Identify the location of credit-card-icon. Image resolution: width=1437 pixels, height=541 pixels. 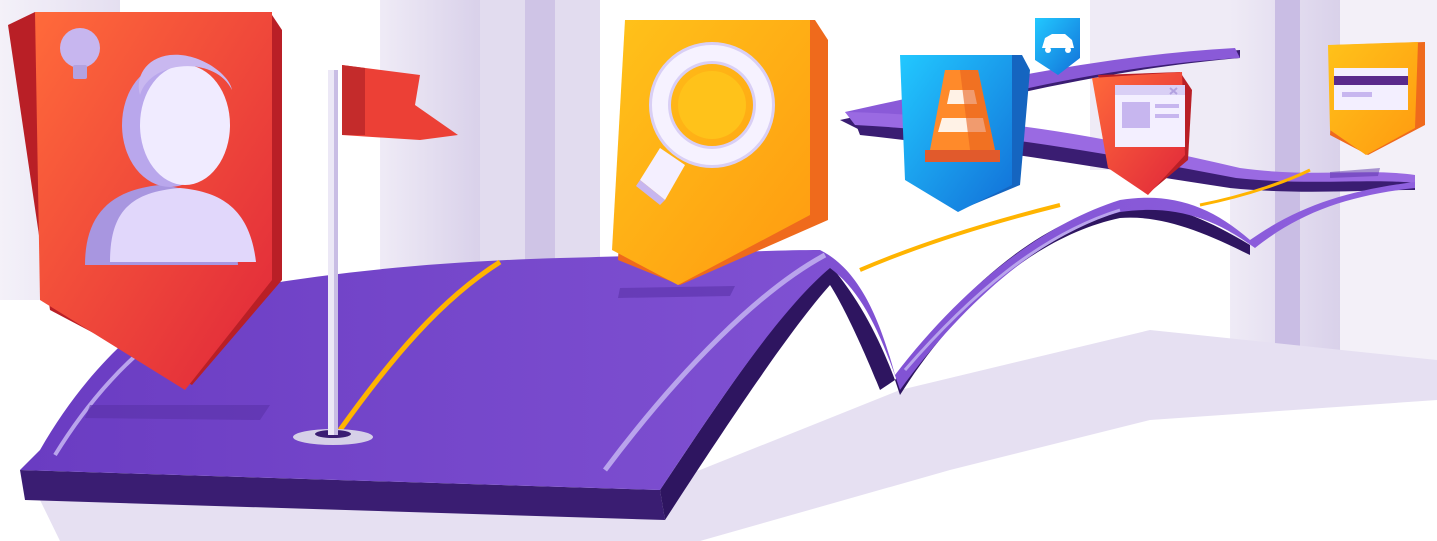
(1371, 89).